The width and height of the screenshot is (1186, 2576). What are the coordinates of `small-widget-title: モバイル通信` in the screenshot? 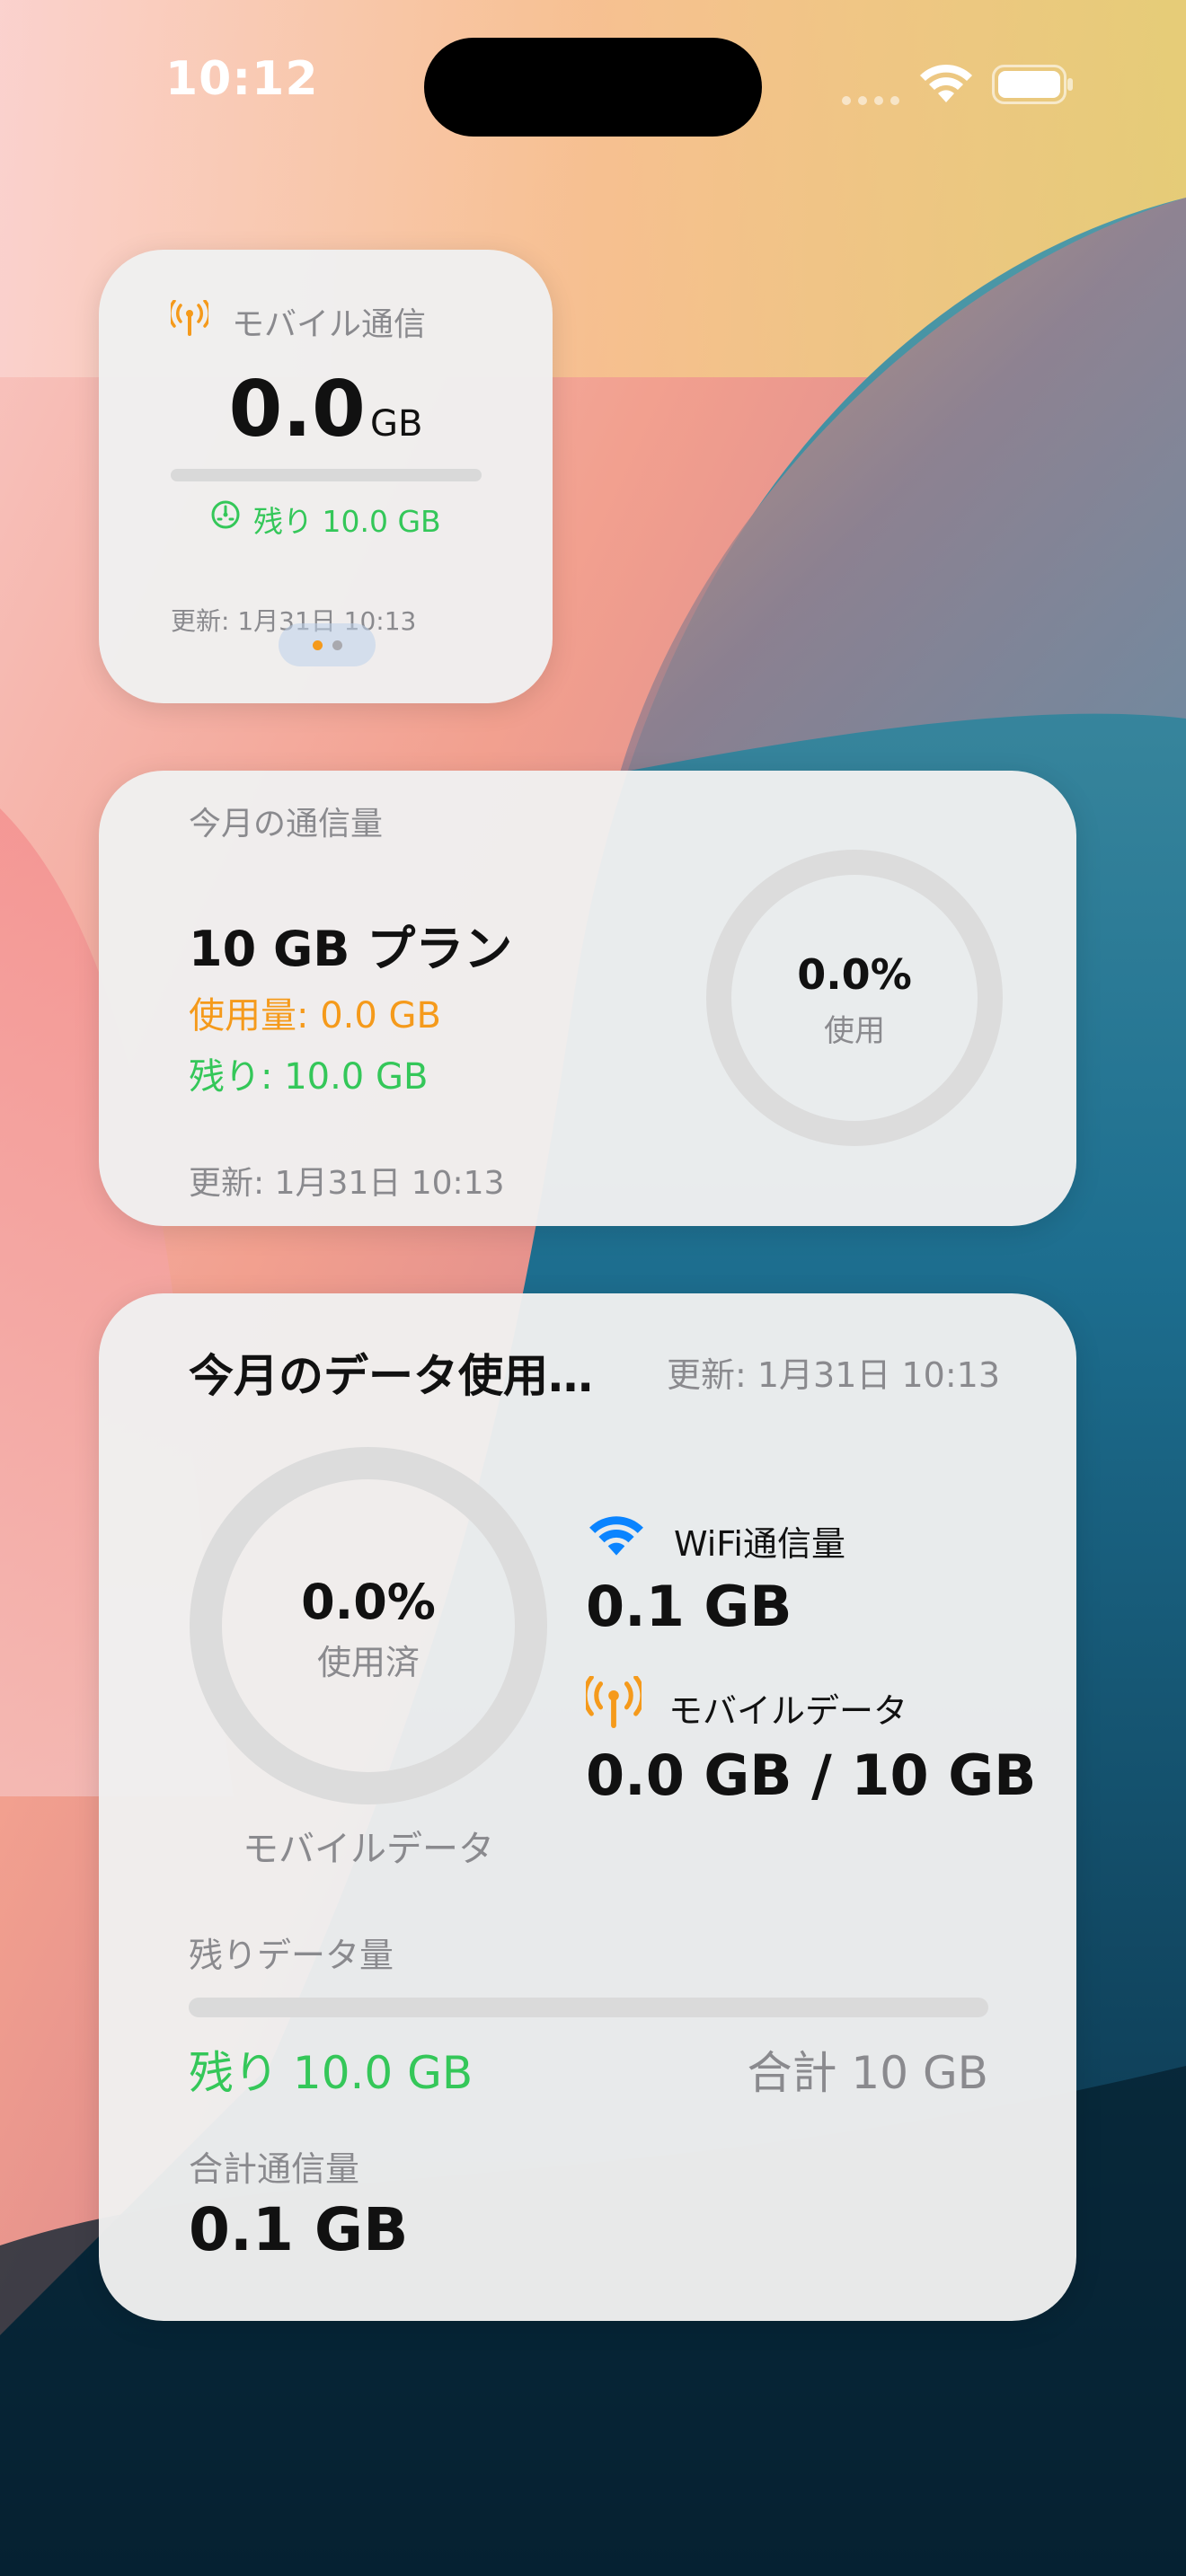 It's located at (329, 324).